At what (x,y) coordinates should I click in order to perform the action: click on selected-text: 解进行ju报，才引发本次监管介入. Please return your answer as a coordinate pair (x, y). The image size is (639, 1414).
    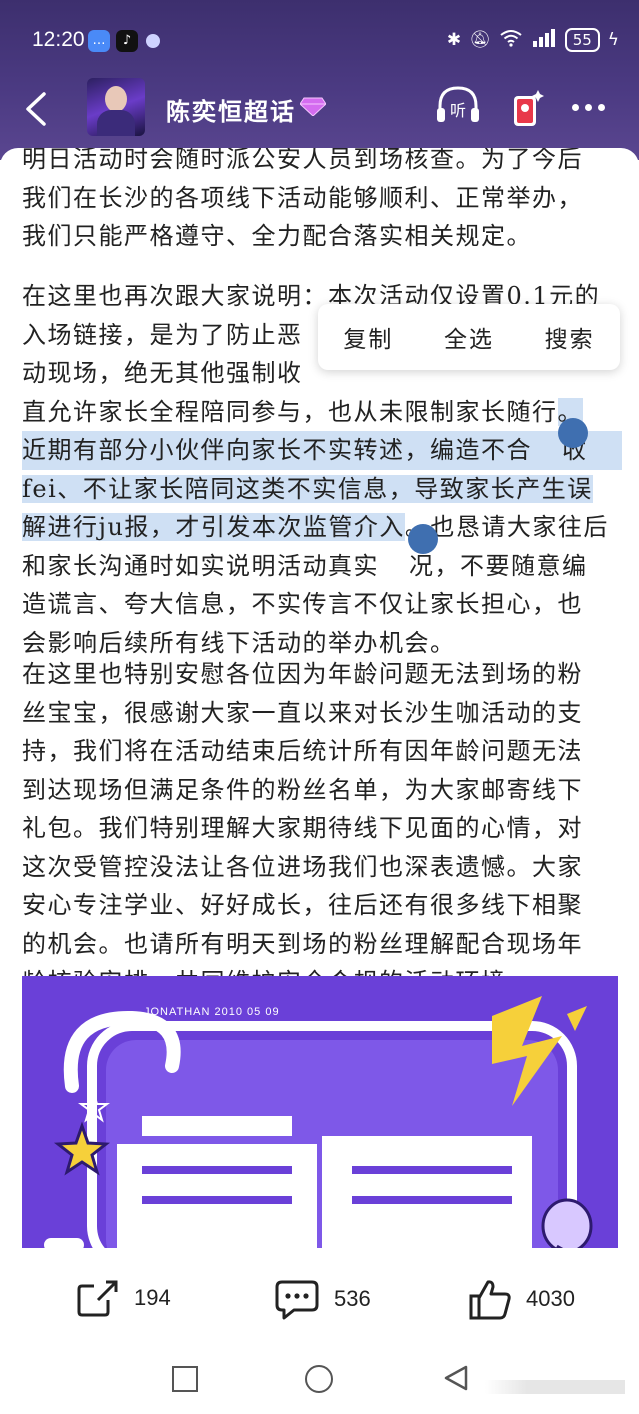
    Looking at the image, I should click on (213, 527).